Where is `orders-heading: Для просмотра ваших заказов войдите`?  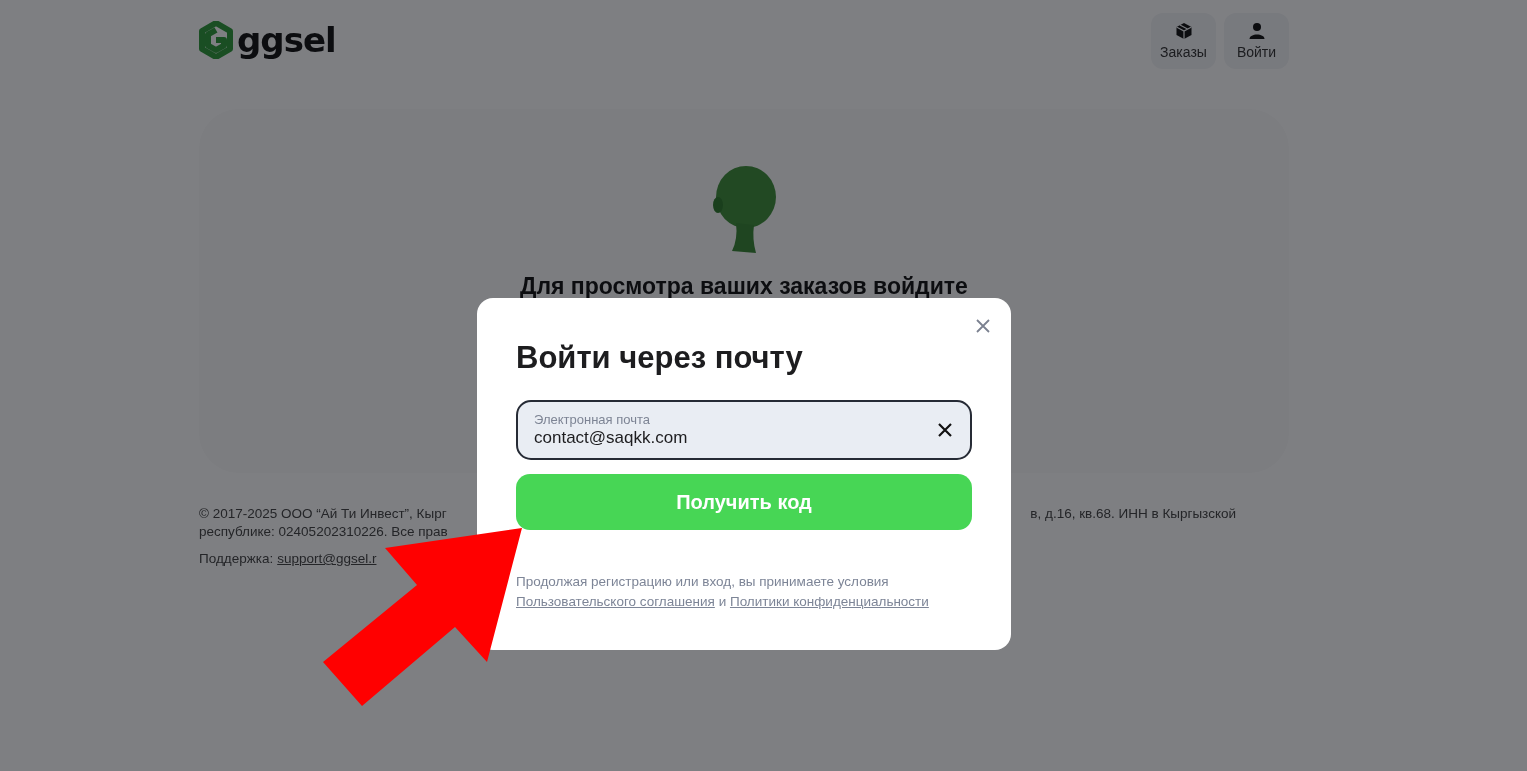
orders-heading: Для просмотра ваших заказов войдите is located at coordinates (744, 286).